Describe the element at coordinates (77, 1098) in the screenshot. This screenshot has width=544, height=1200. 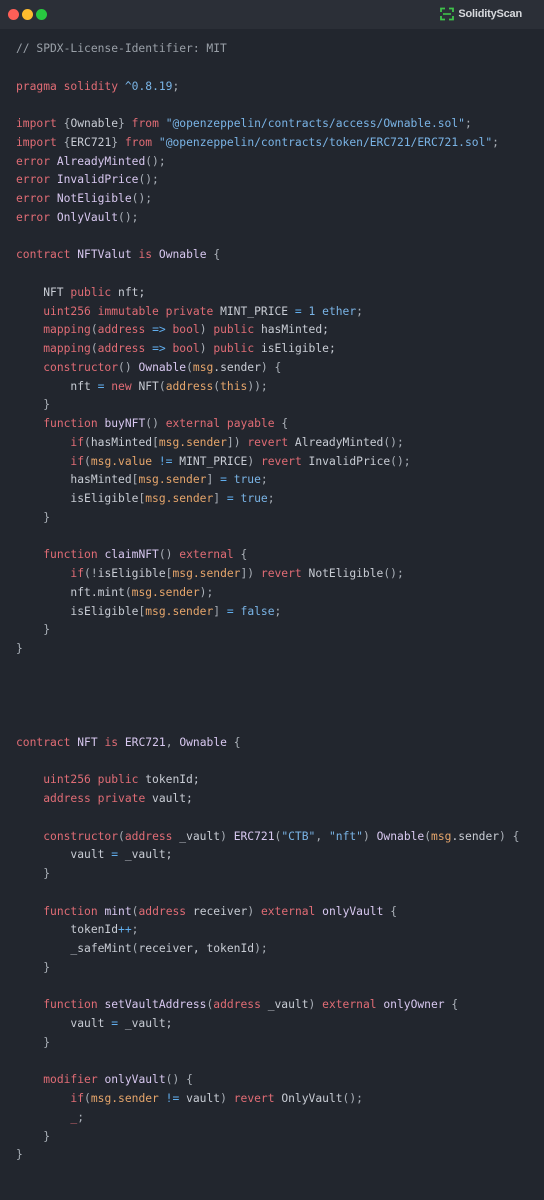
I see `code-token-kw: if` at that location.